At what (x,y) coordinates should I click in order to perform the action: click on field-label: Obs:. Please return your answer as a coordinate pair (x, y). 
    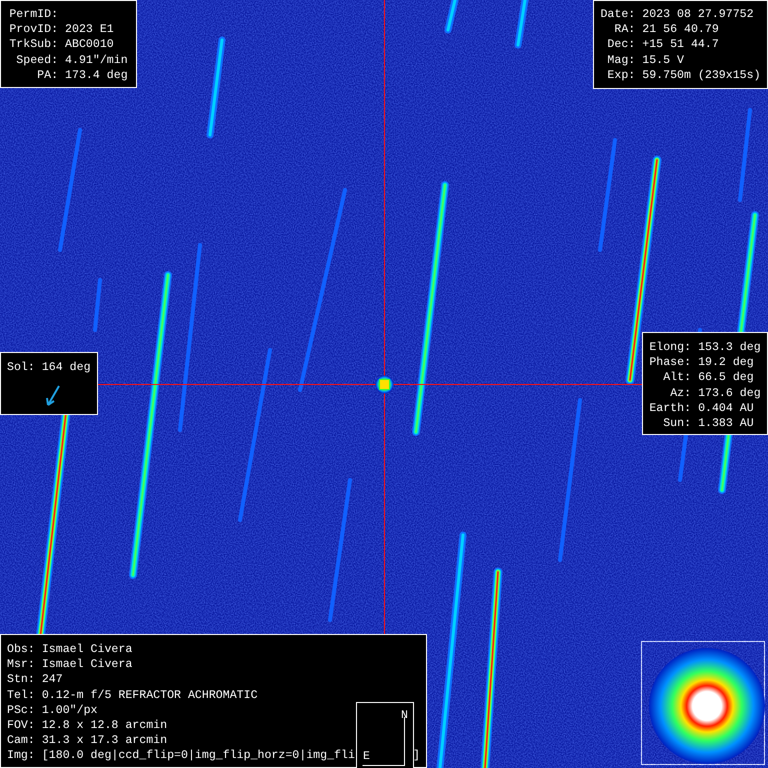
    Looking at the image, I should click on (21, 650).